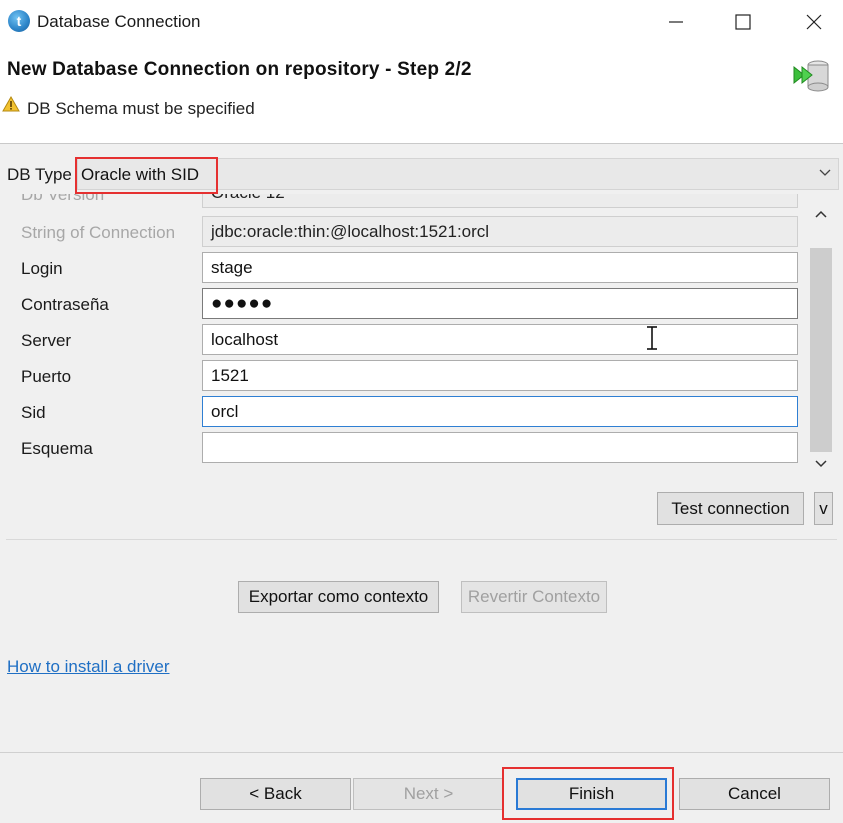  Describe the element at coordinates (141, 108) in the screenshot. I see `warning-message: DB Schema must be specified` at that location.